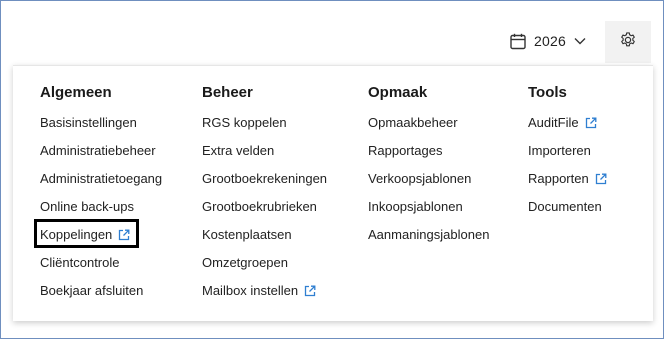 The width and height of the screenshot is (664, 339). I want to click on column-heading: Opmaak, so click(398, 92).